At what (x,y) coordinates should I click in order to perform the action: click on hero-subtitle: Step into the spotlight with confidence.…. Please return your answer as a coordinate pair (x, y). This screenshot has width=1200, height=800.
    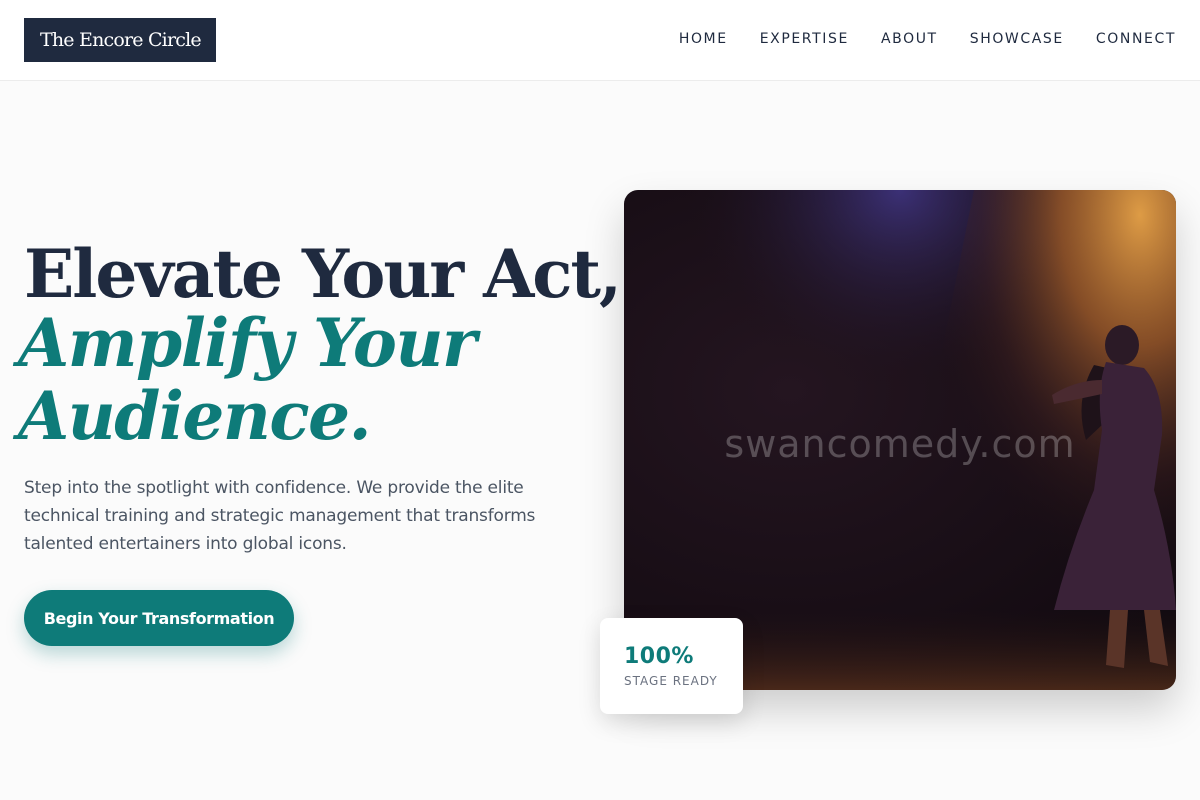
    Looking at the image, I should click on (280, 516).